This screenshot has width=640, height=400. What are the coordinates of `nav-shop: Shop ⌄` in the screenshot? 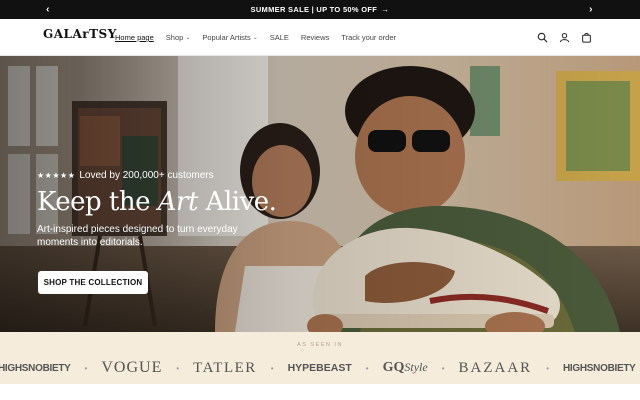 It's located at (178, 37).